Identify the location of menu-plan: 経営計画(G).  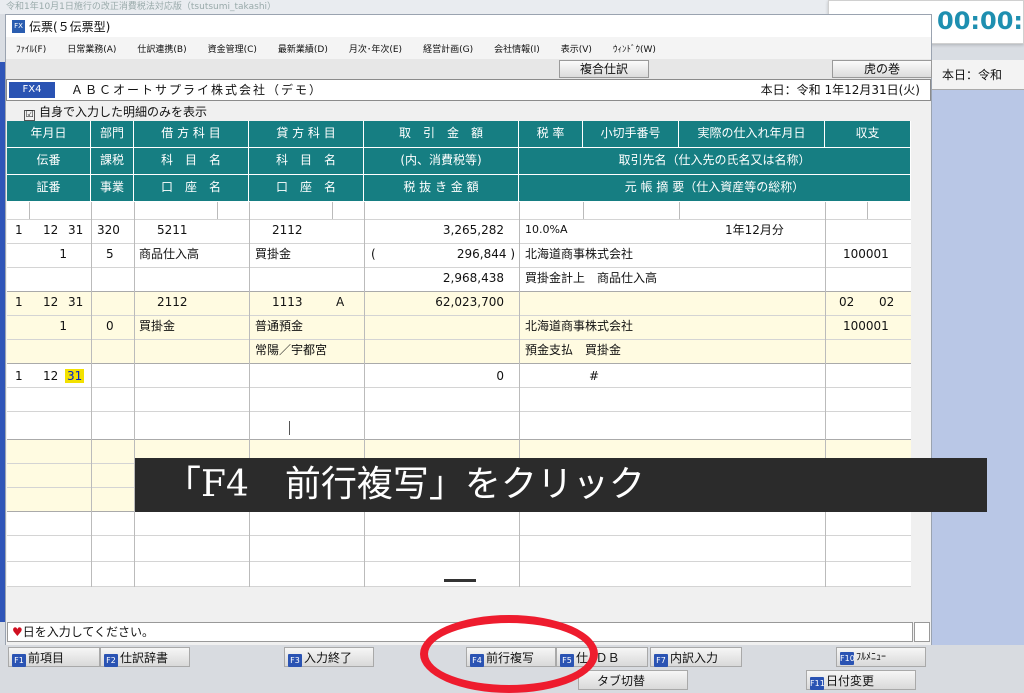
(448, 48).